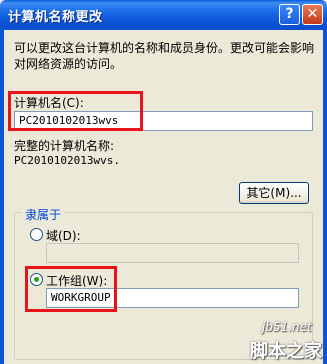 This screenshot has height=364, width=327. I want to click on computer-name-highlight, so click(75, 111).